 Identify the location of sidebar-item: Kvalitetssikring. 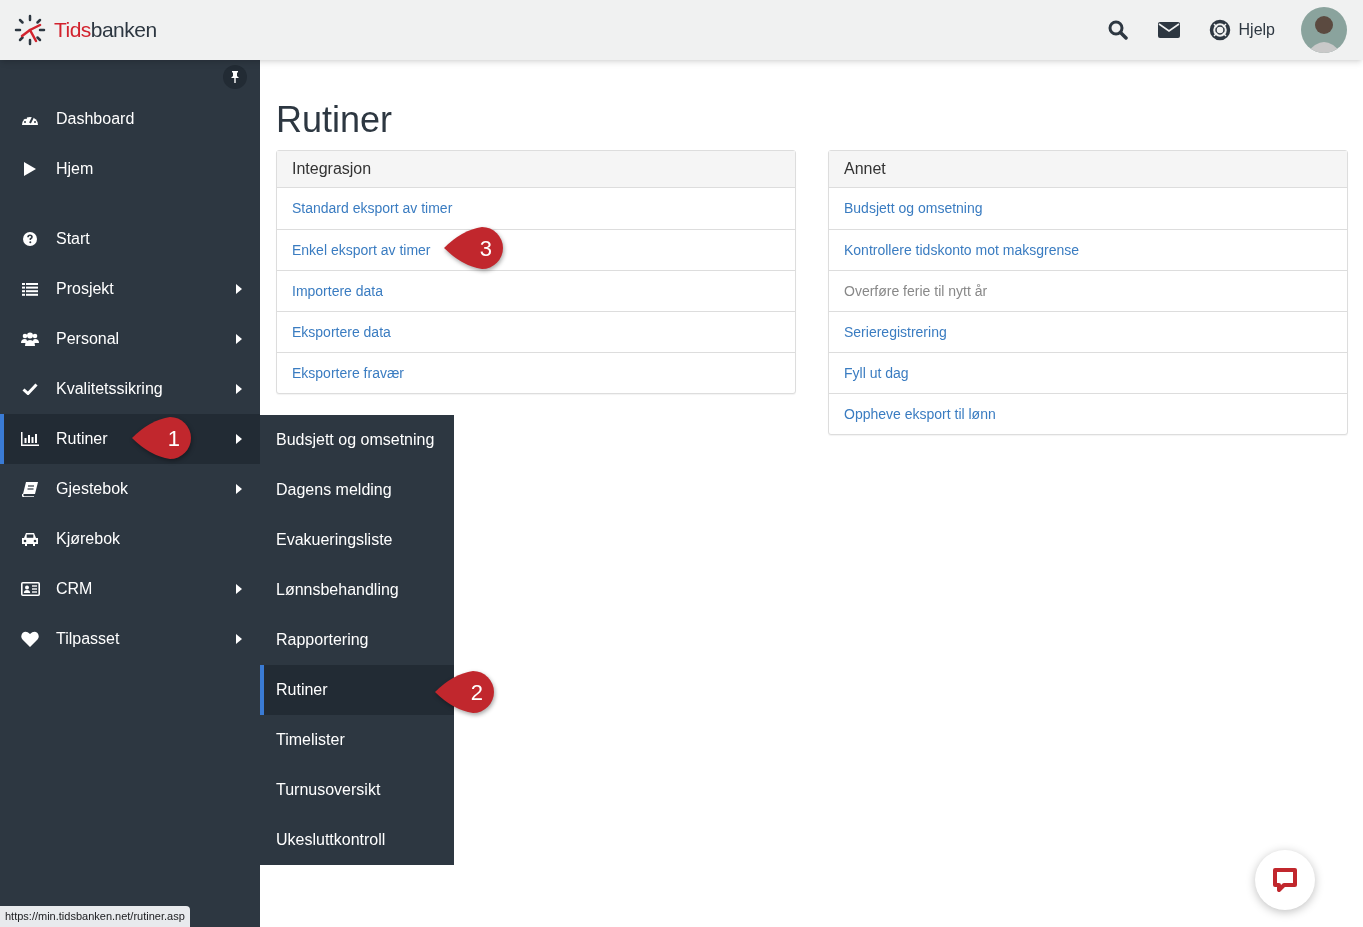
(130, 389).